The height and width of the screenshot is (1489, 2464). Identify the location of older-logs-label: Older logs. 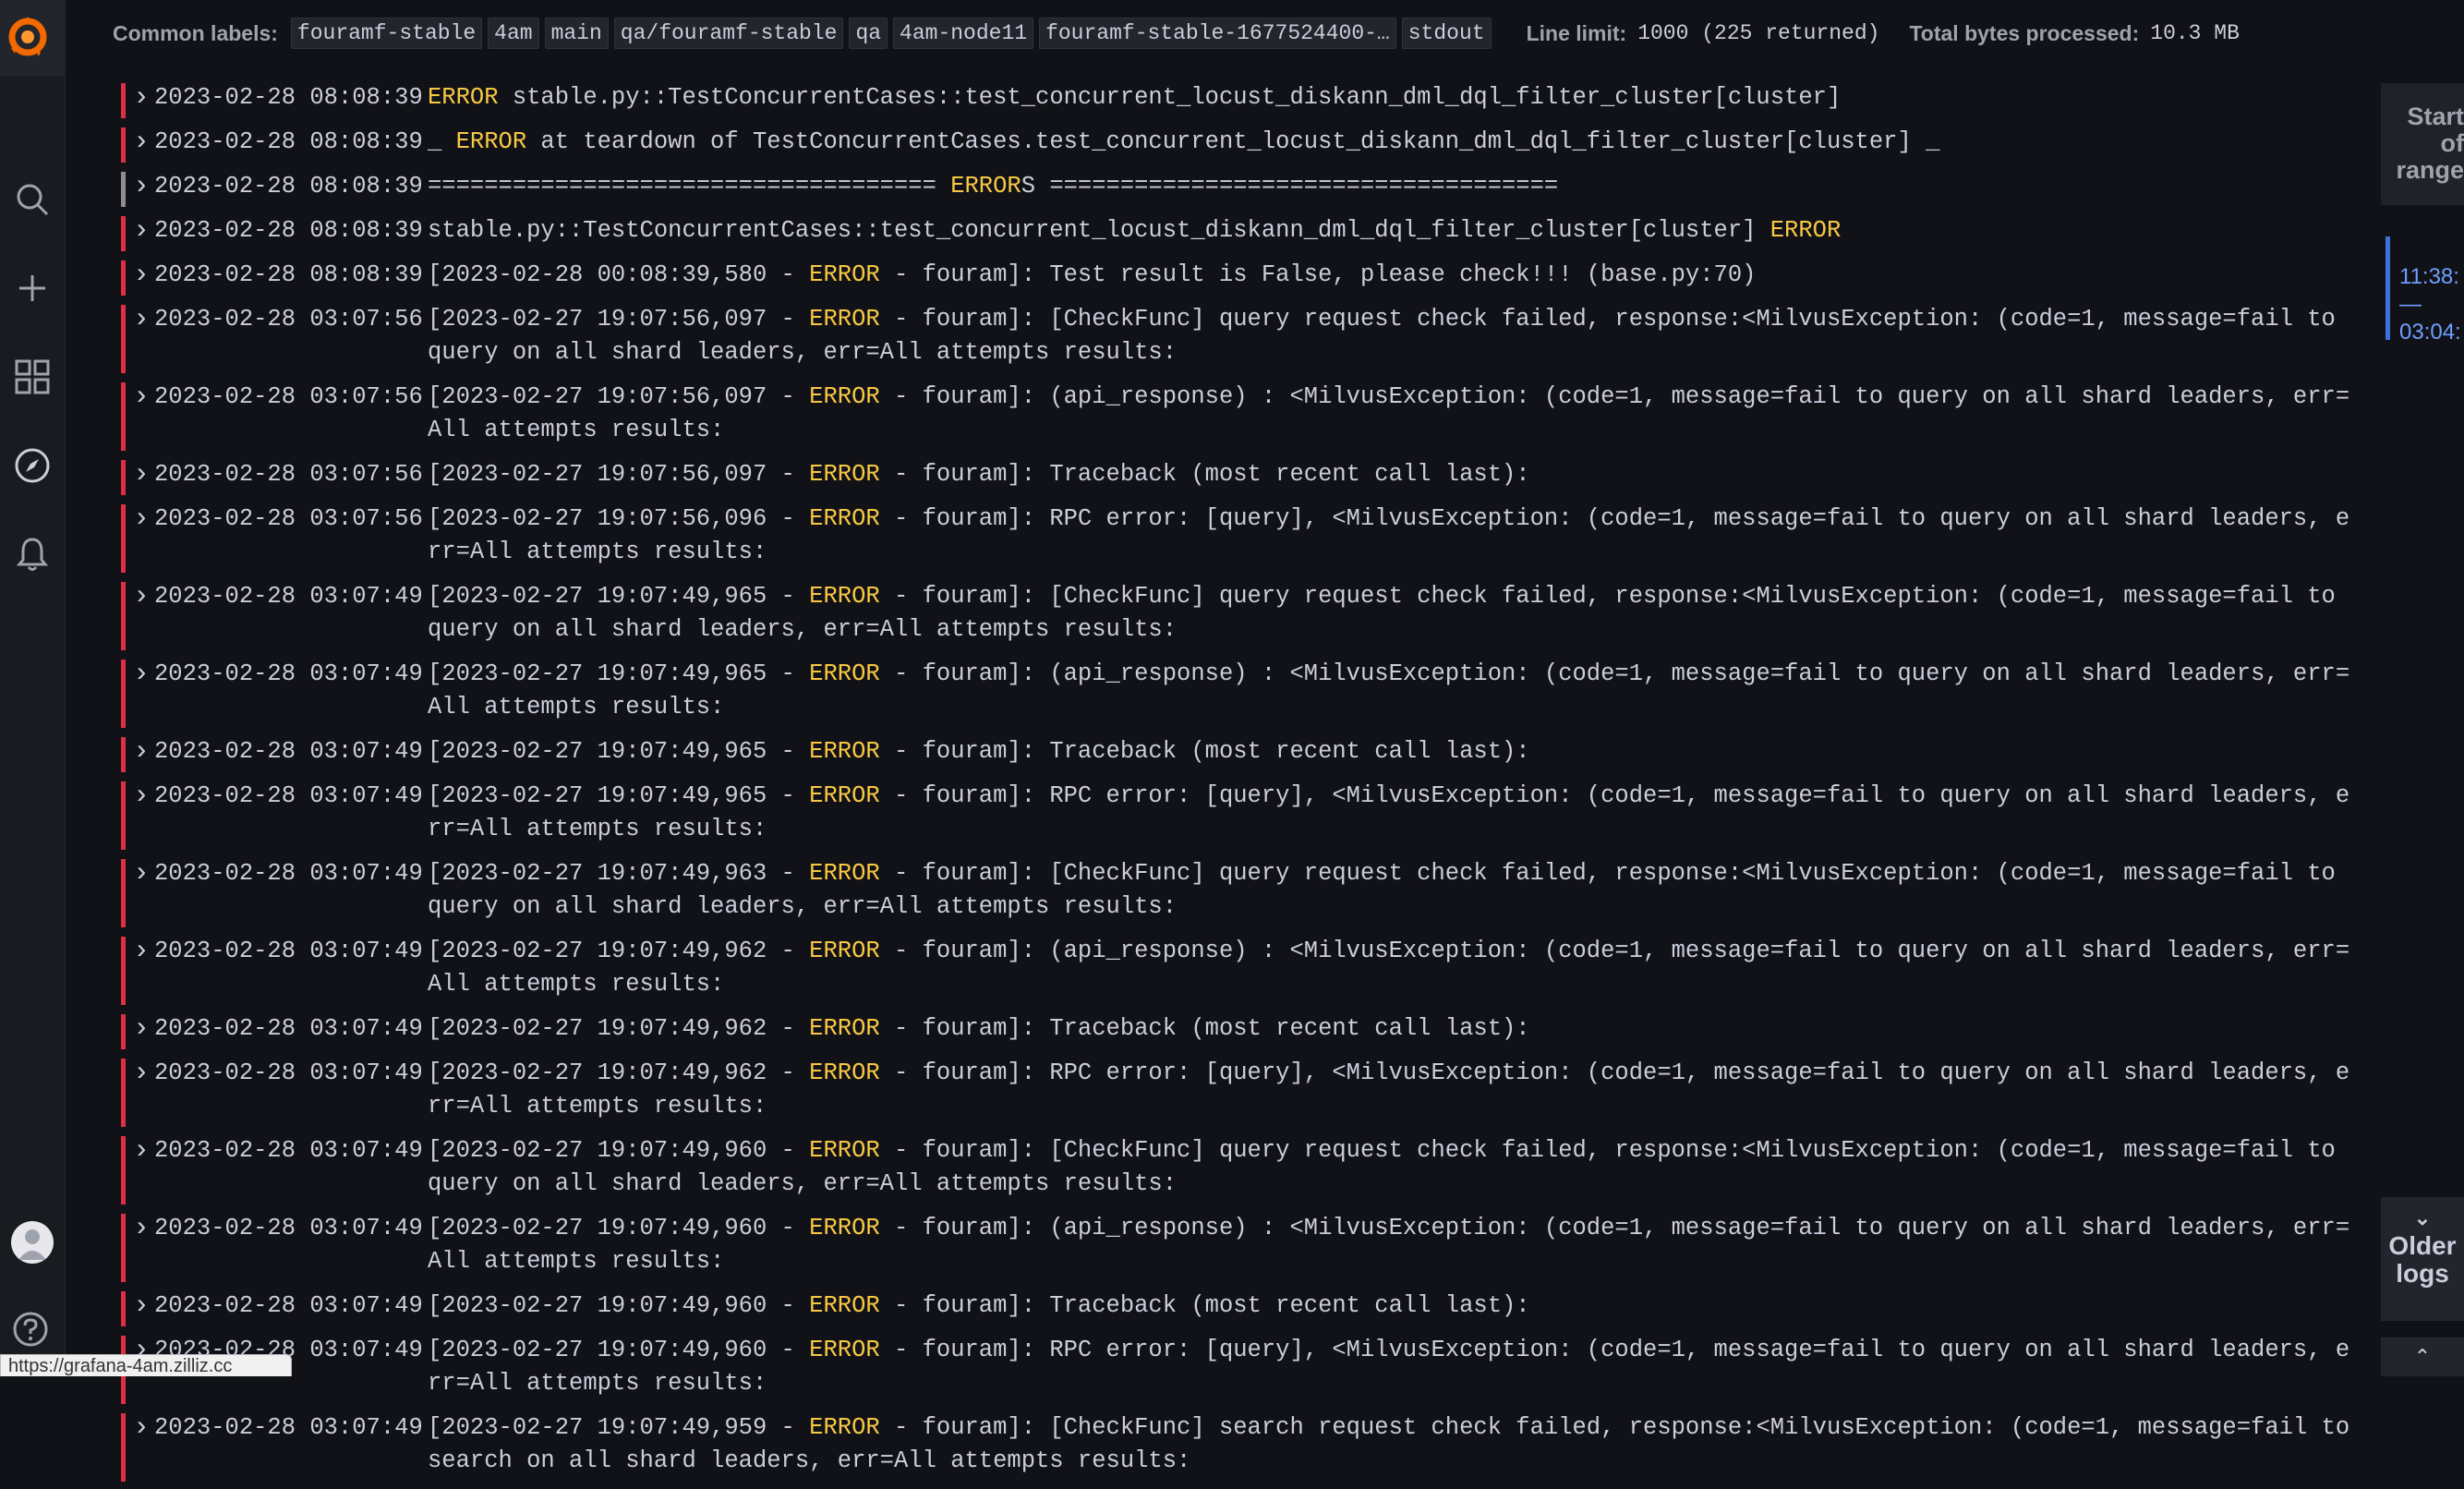
(2423, 1259).